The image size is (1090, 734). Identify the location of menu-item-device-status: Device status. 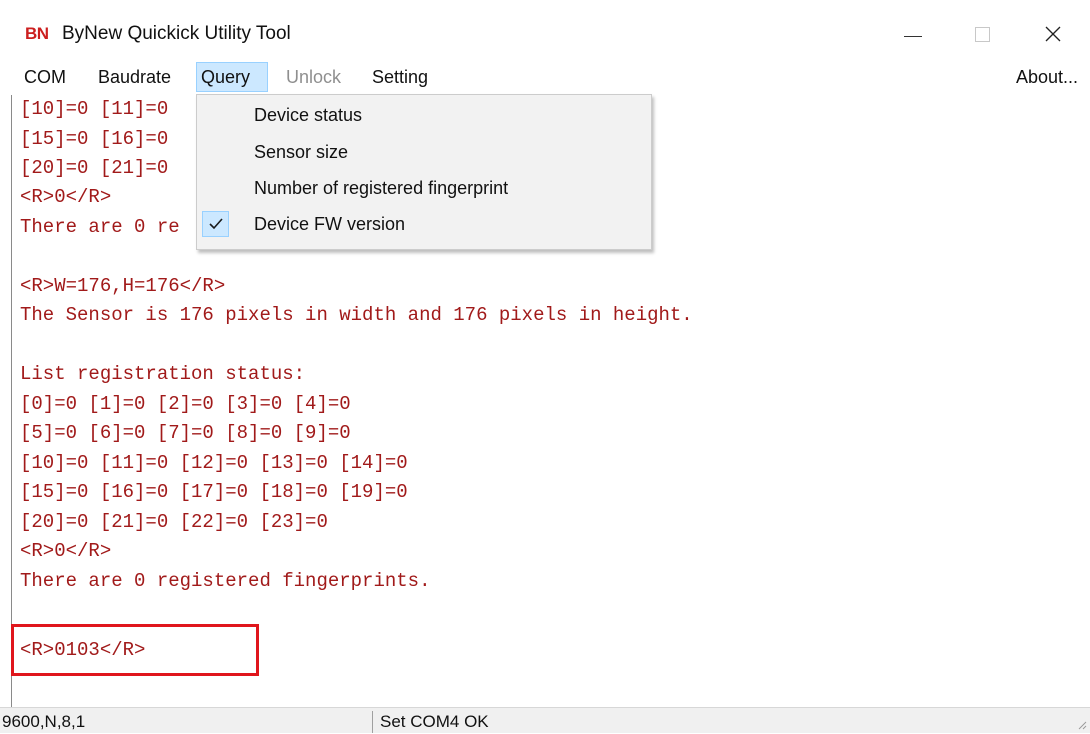
(424, 115).